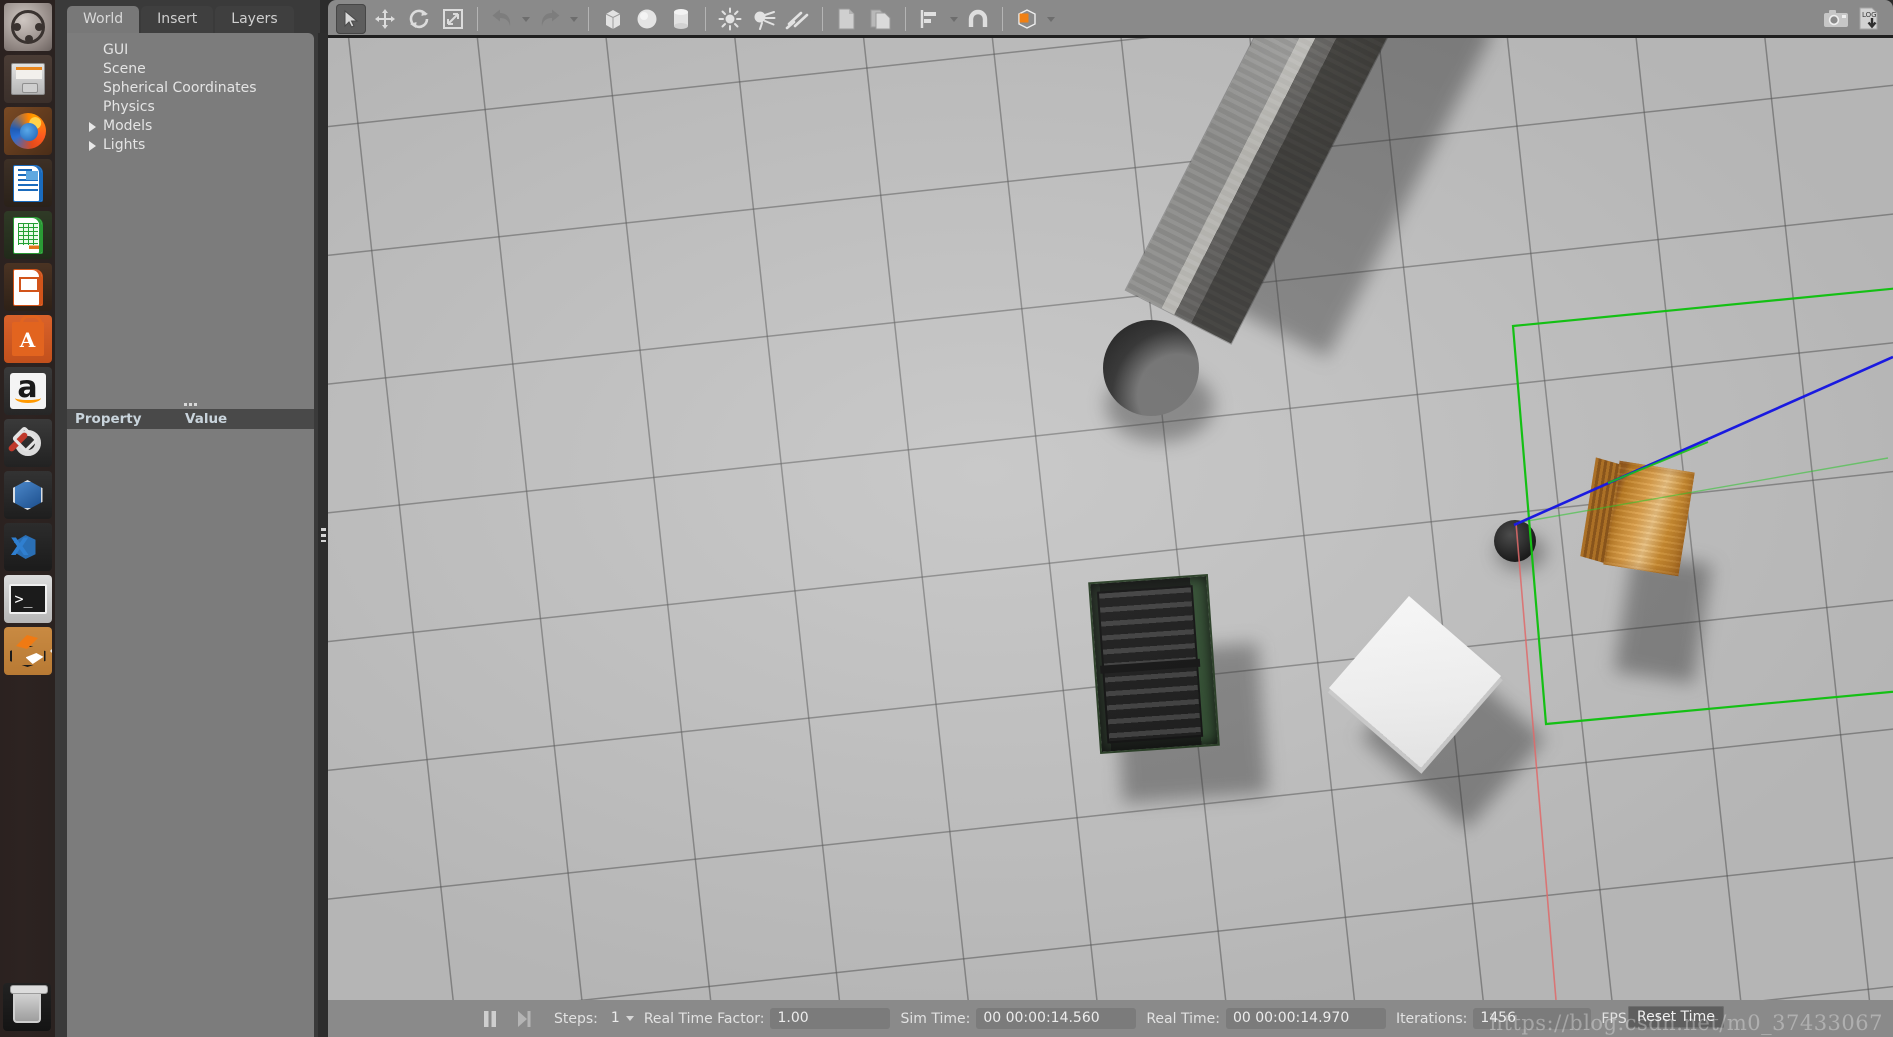  What do you see at coordinates (550, 19) in the screenshot?
I see `redo-button` at bounding box center [550, 19].